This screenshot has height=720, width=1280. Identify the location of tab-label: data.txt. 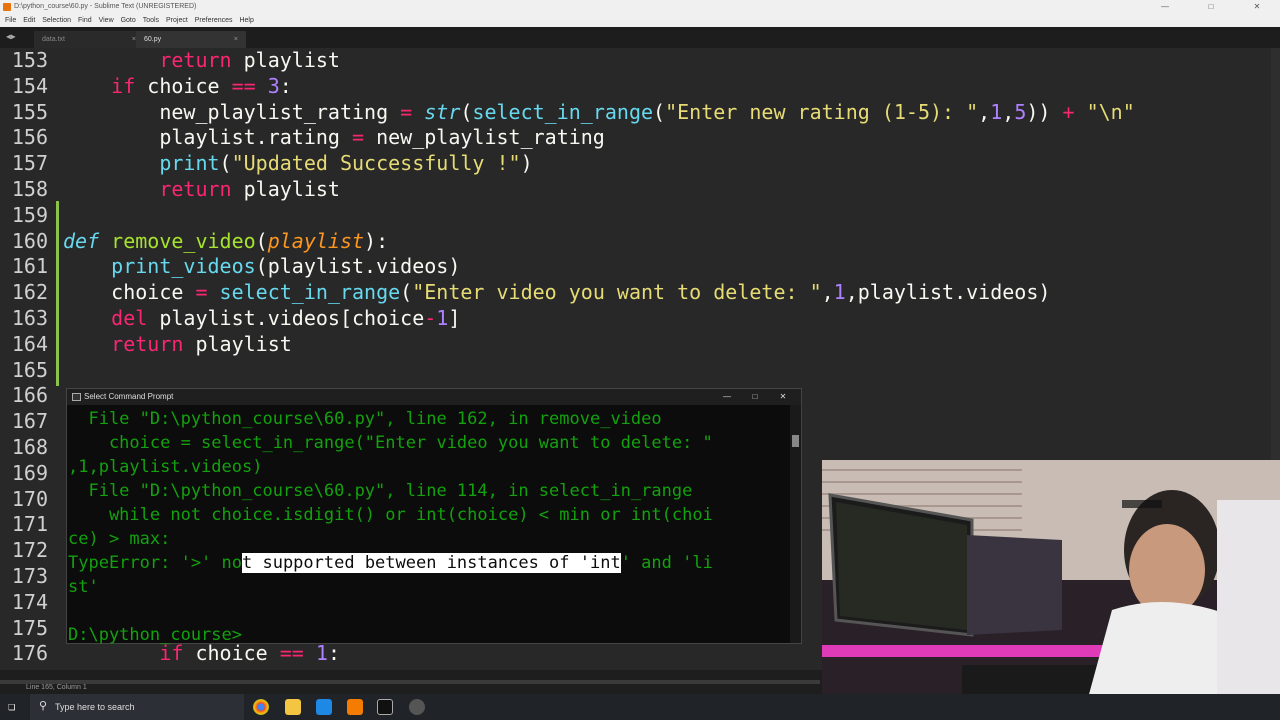
(53, 39).